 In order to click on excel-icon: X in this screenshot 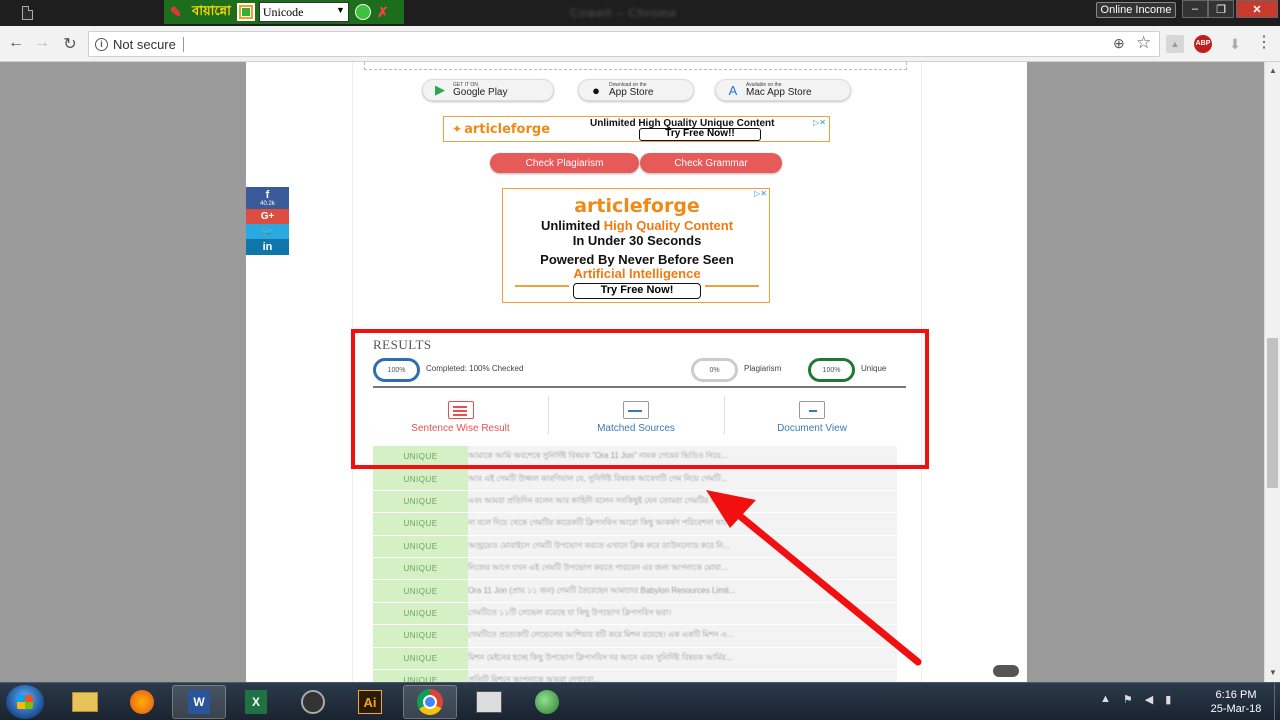, I will do `click(256, 702)`.